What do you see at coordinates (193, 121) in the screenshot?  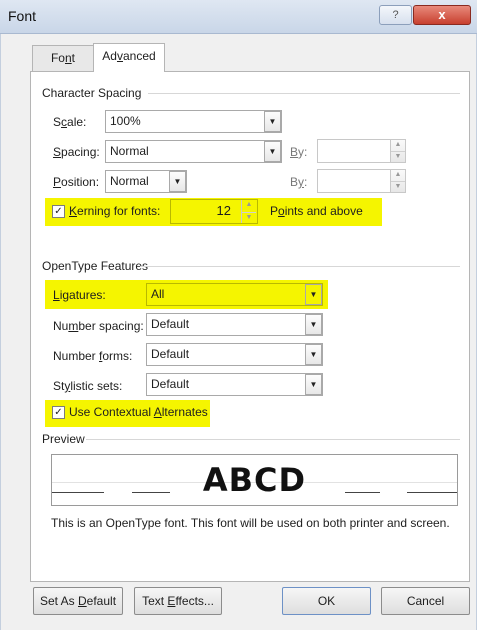 I see `scale-combo: 100%` at bounding box center [193, 121].